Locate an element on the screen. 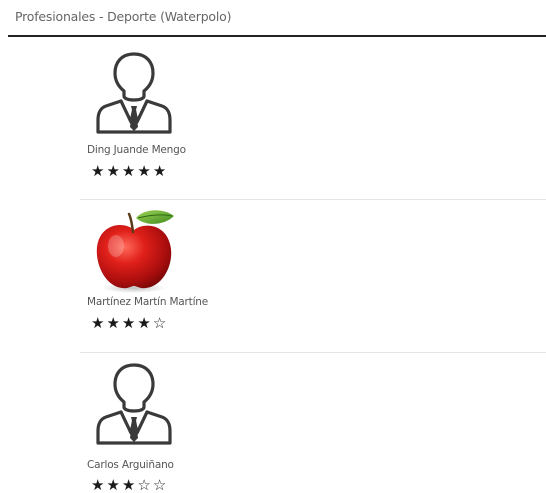 Image resolution: width=546 pixels, height=493 pixels. star-rating: ★★★★☆ is located at coordinates (129, 323).